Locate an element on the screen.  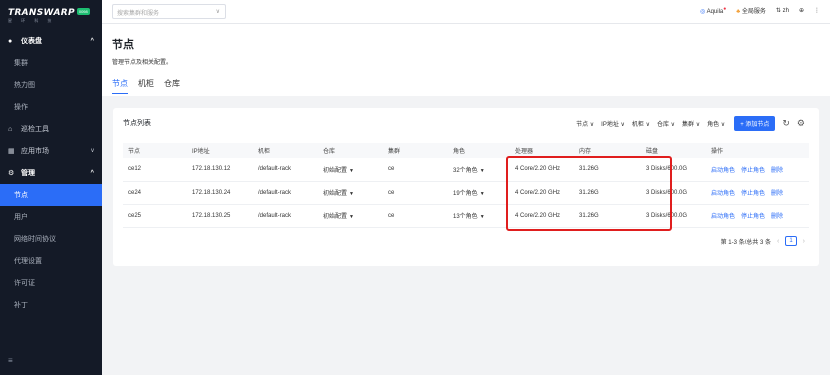
add-node-button: + 添加节点 is located at coordinates (755, 123).